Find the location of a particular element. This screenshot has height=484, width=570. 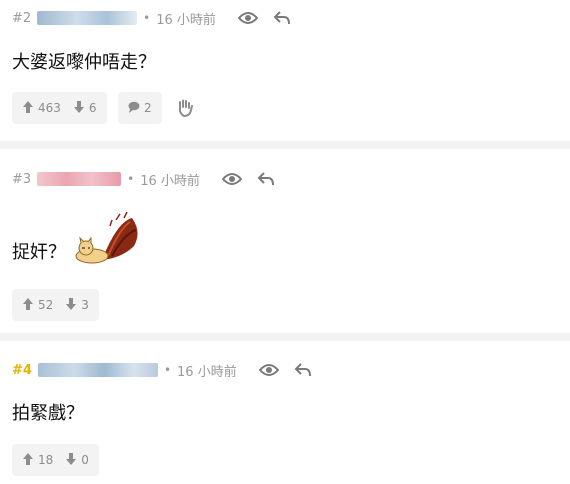

post-content: 捉奸？ is located at coordinates (77, 242).